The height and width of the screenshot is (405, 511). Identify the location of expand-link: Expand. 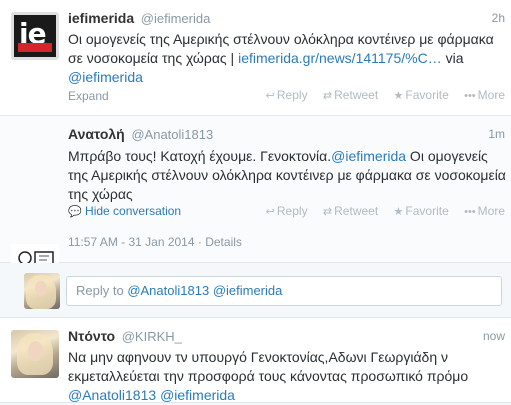
(88, 96).